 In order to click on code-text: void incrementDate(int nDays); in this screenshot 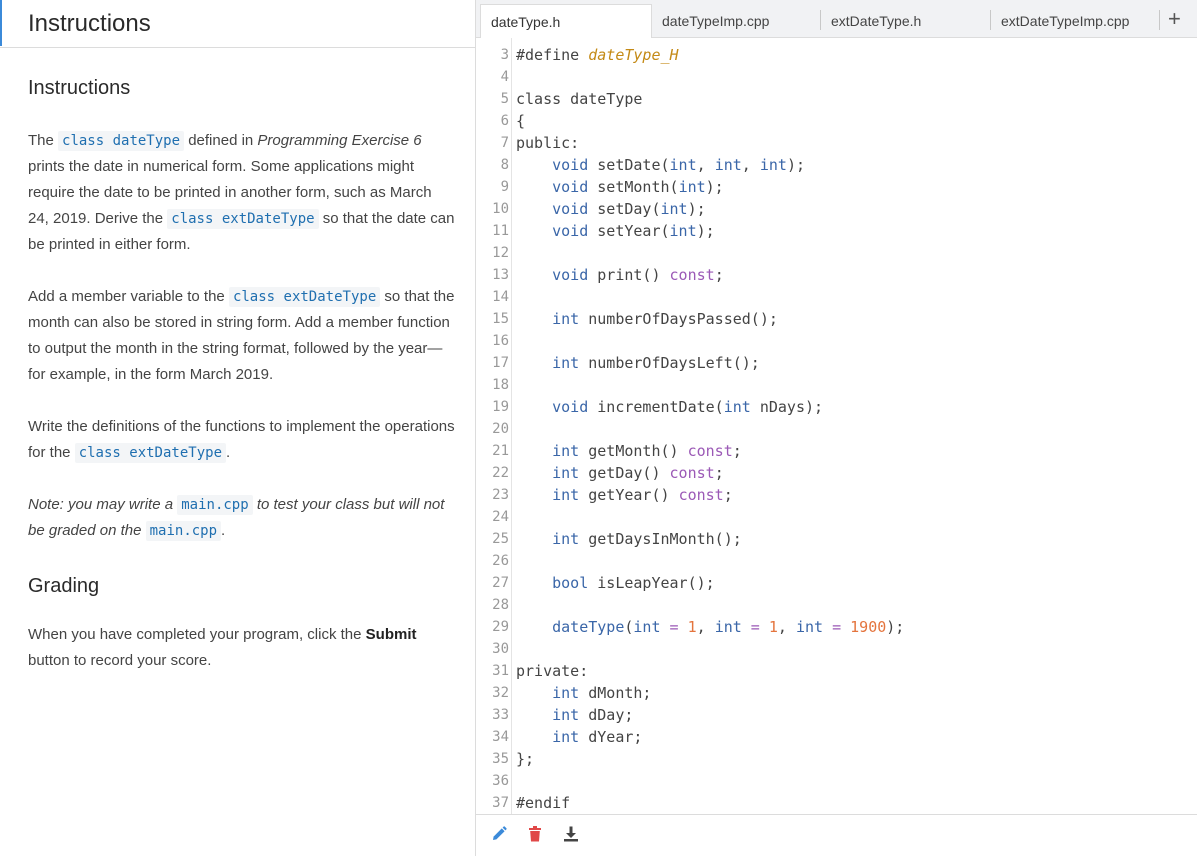, I will do `click(669, 407)`.